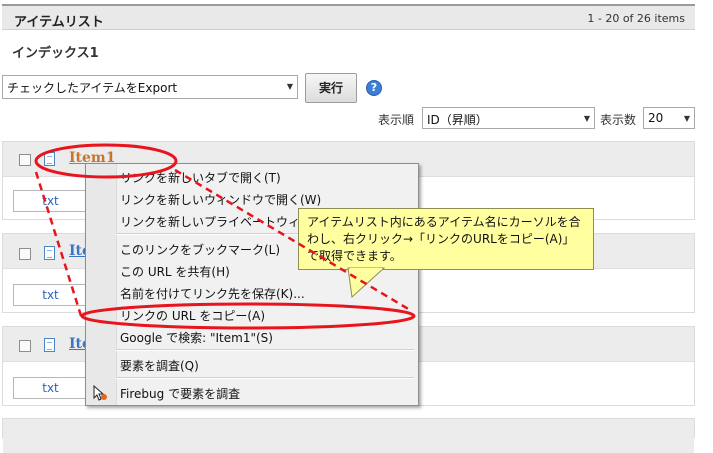 This screenshot has height=453, width=713. I want to click on annotation-connector-left, so click(59, 245).